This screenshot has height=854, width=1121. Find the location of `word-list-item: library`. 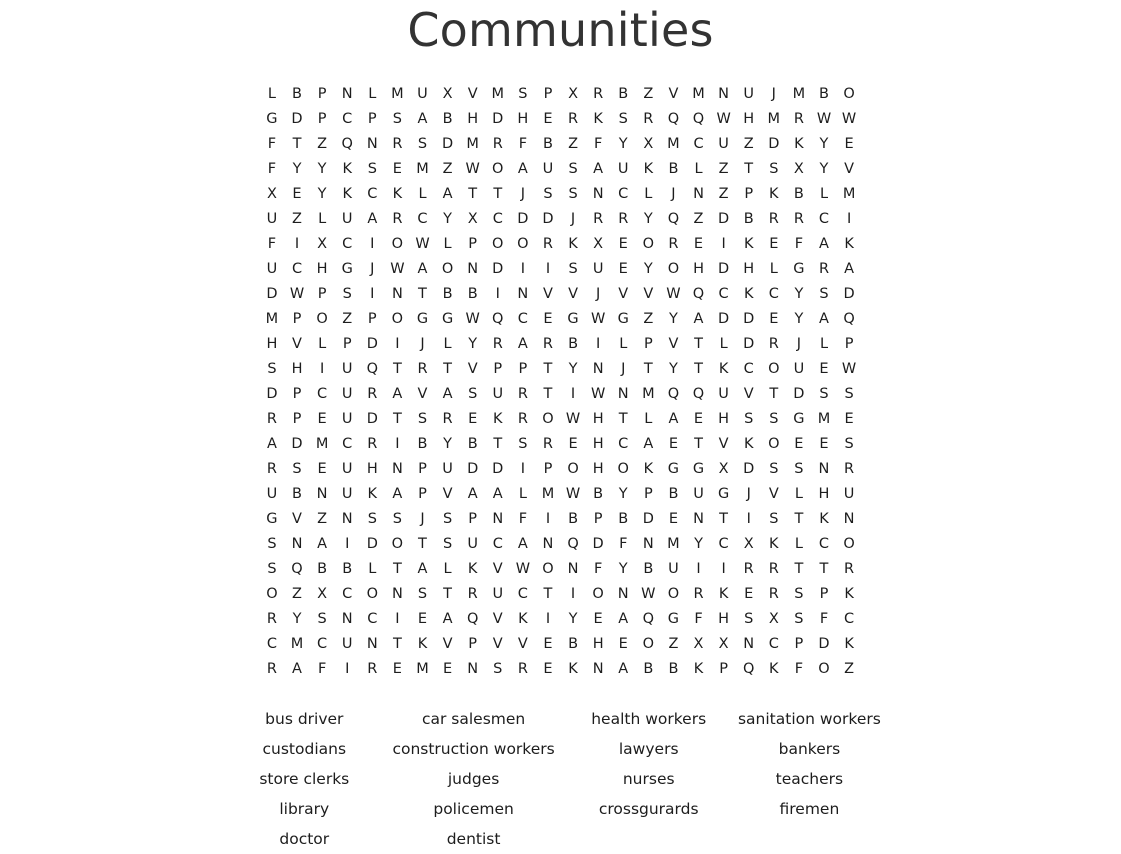

word-list-item: library is located at coordinates (305, 809).